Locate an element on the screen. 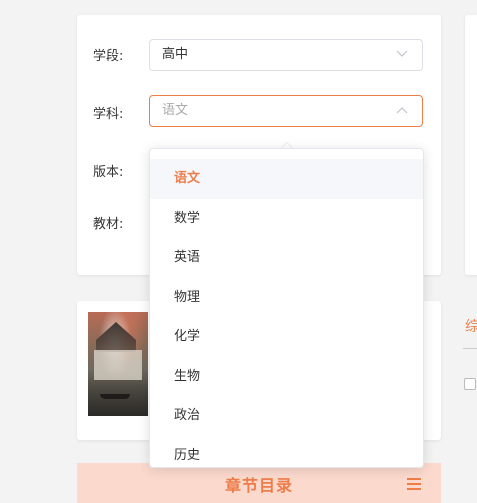  subject-select: 语文 is located at coordinates (286, 111).